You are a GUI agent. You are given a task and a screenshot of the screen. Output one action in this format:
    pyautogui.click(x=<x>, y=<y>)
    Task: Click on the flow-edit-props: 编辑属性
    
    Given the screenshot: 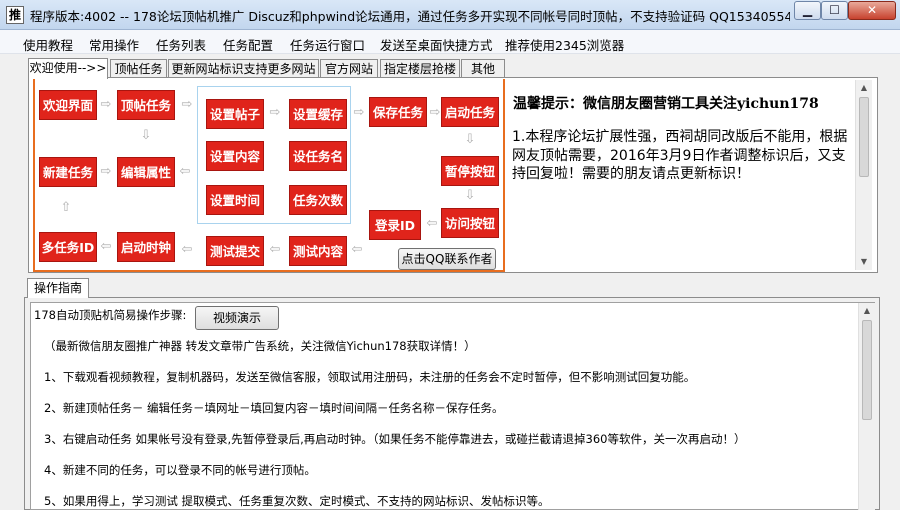 What is the action you would take?
    pyautogui.click(x=146, y=172)
    